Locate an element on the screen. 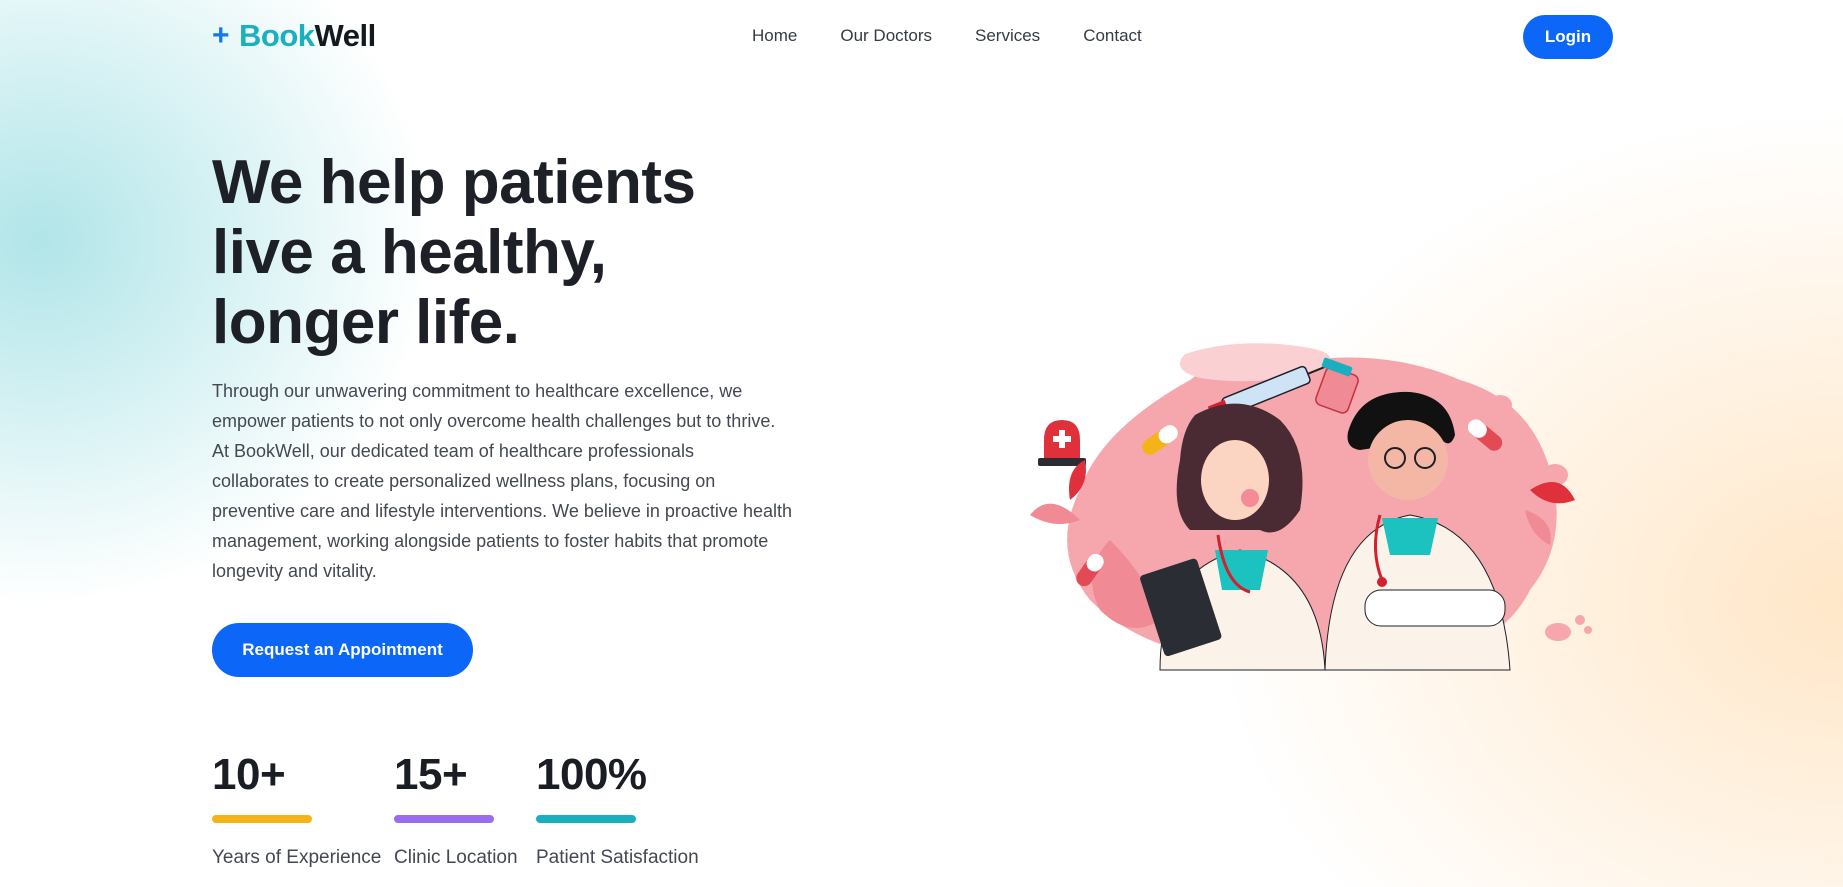 The width and height of the screenshot is (1843, 887). doctors-illustration is located at coordinates (1311, 507).